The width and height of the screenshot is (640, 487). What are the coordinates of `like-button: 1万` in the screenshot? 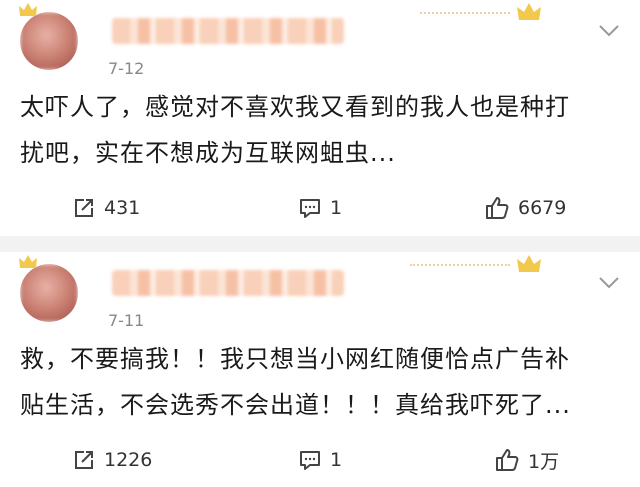 It's located at (526, 460).